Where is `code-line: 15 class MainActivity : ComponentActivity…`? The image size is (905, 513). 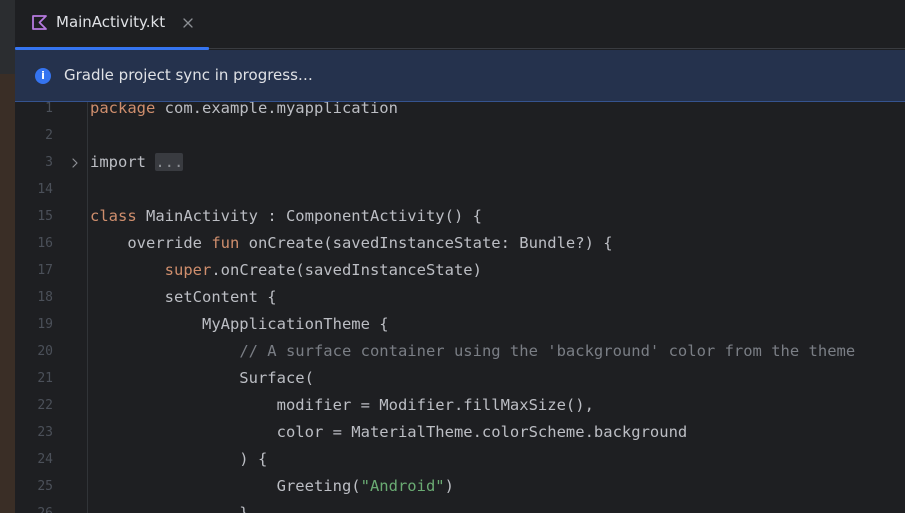
code-line: 15 class MainActivity : ComponentActivity… is located at coordinates (460, 216).